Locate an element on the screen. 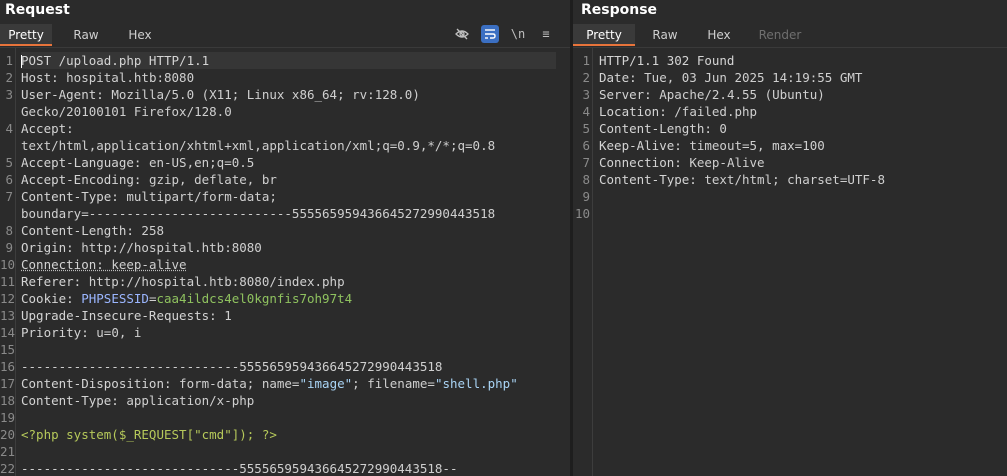 The height and width of the screenshot is (476, 1007). code-line: 4 Location: /failed.php is located at coordinates (790, 111).